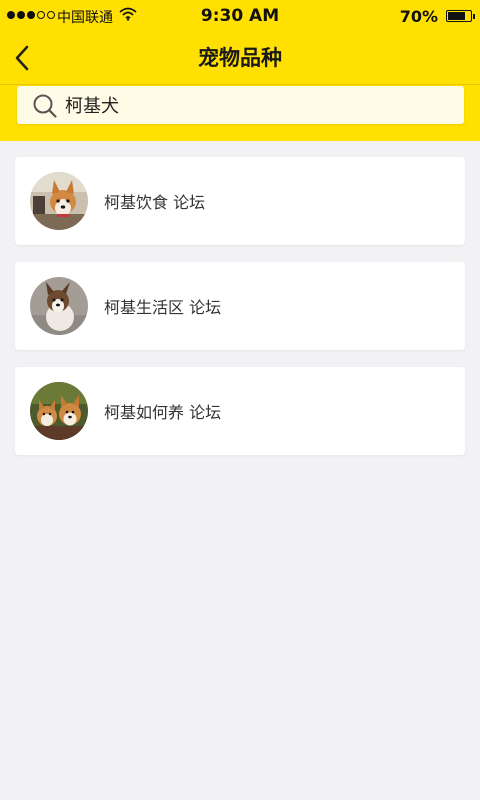  What do you see at coordinates (163, 412) in the screenshot?
I see `forum-label: 柯基如何养 论坛` at bounding box center [163, 412].